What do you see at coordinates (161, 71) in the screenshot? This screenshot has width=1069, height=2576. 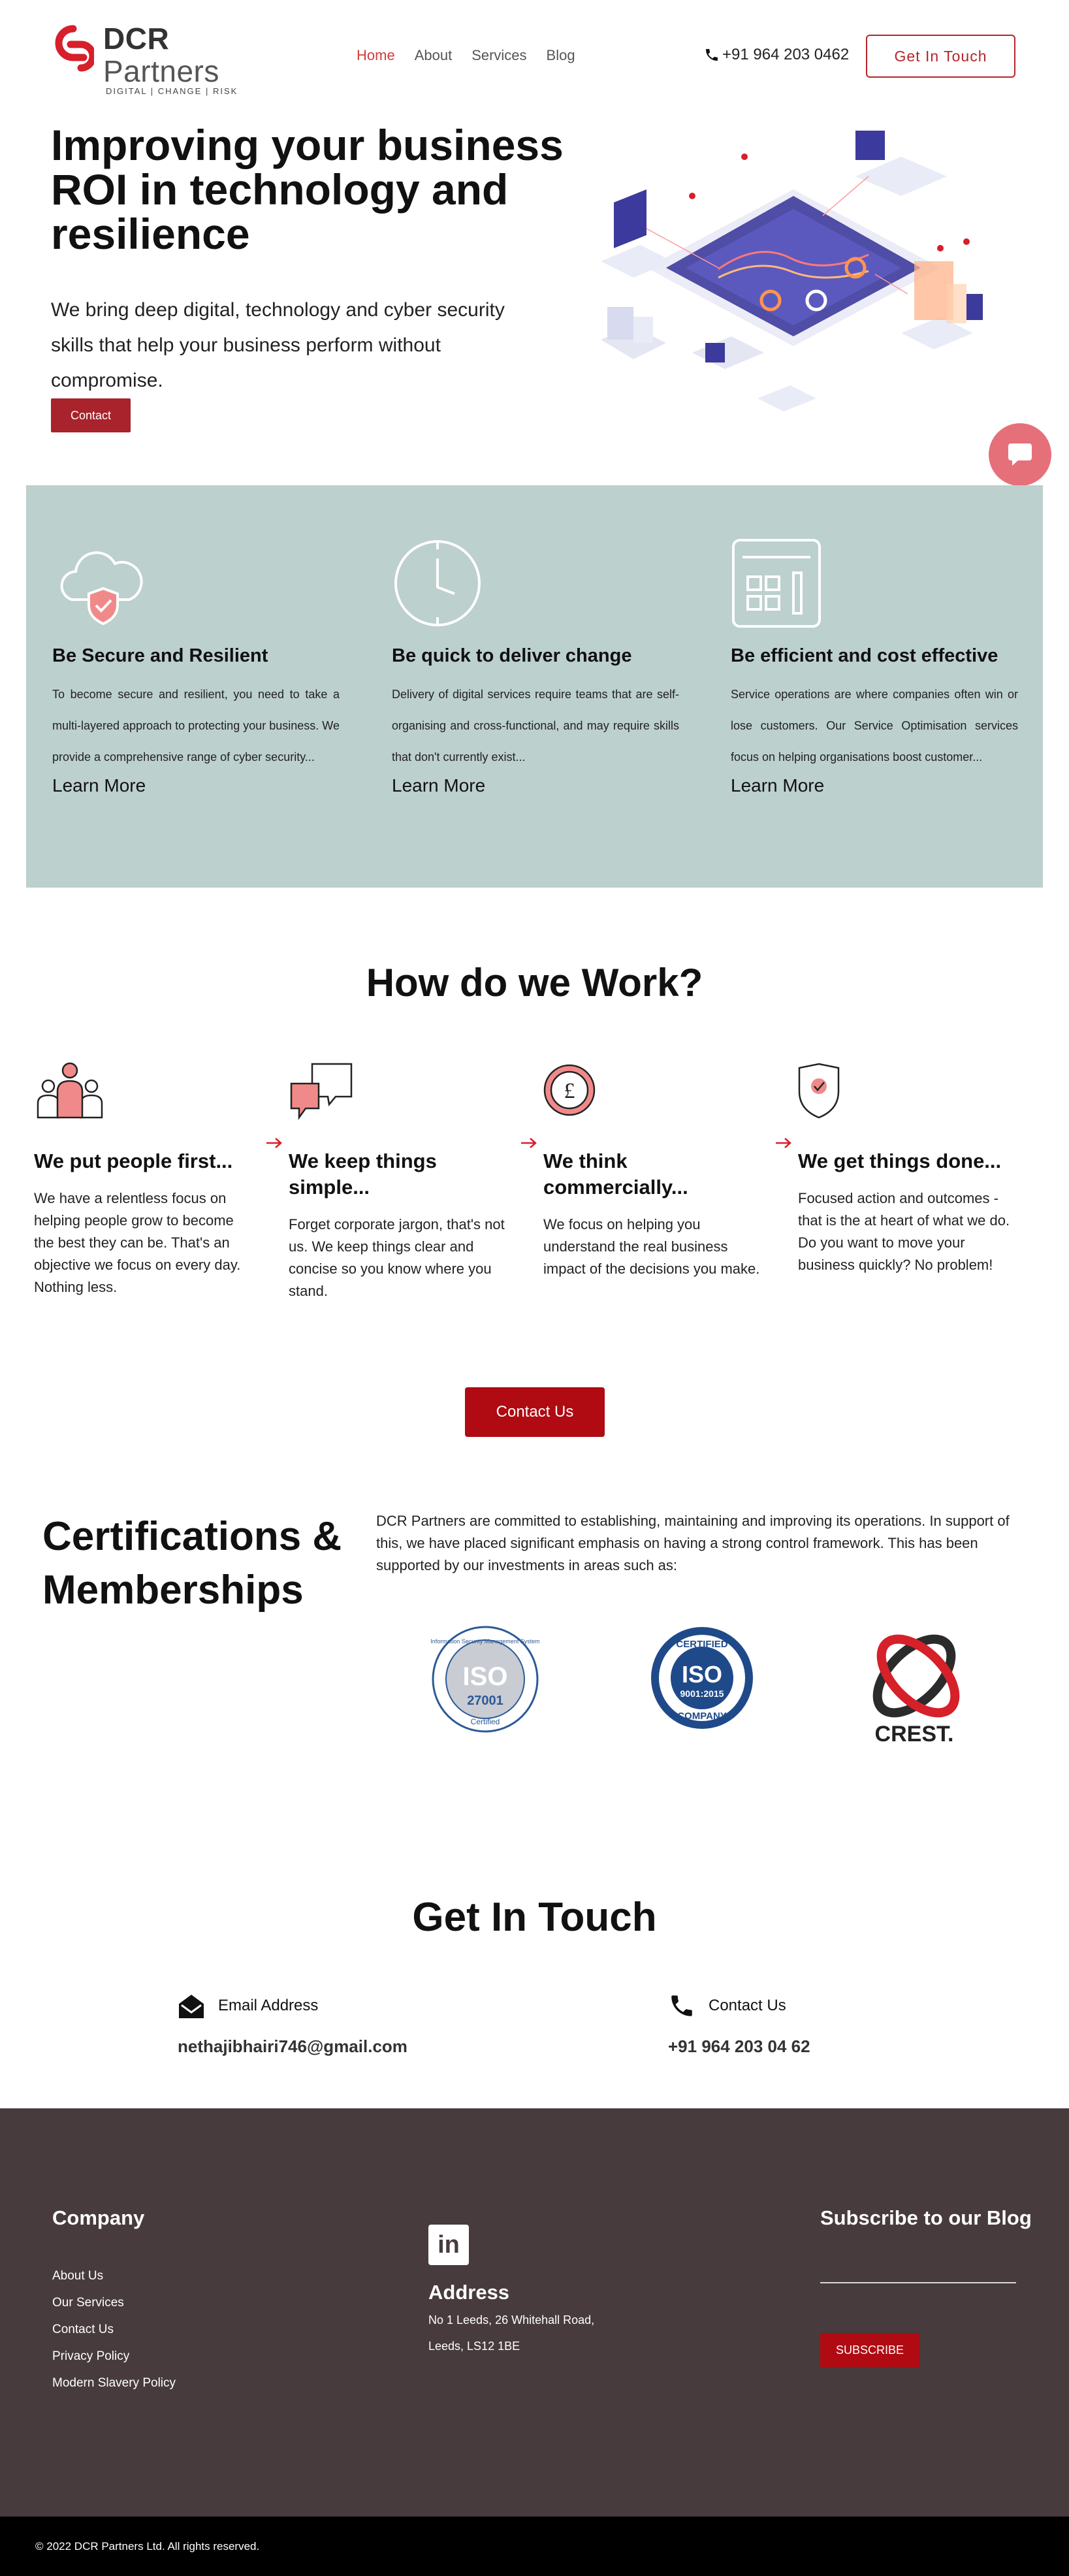 I see `logo-partners: Partners` at bounding box center [161, 71].